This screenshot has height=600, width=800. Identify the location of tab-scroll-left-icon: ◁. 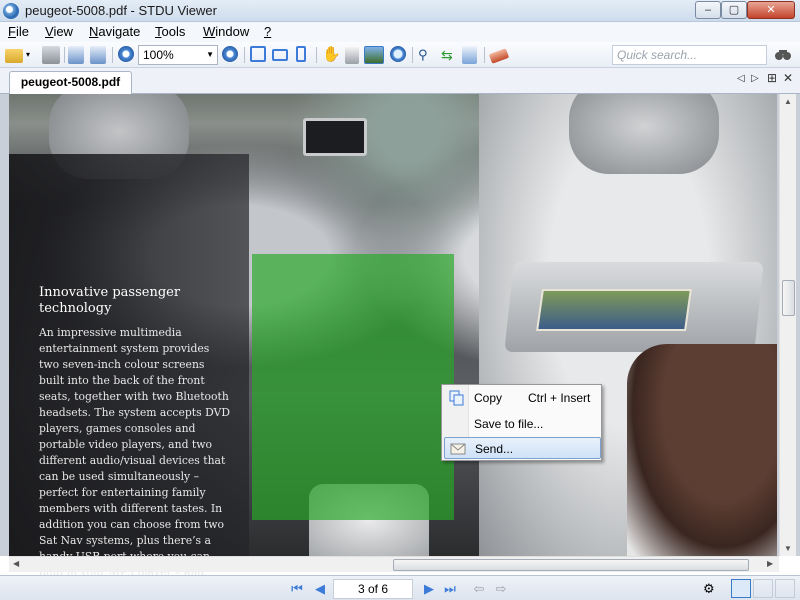
(741, 78).